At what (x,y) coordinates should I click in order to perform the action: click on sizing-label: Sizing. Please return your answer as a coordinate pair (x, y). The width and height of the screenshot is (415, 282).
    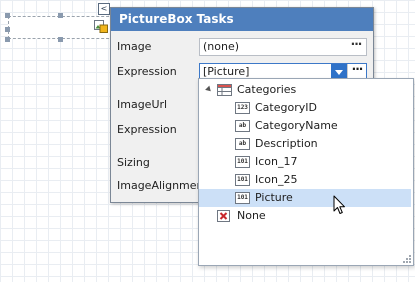
    Looking at the image, I should click on (133, 162).